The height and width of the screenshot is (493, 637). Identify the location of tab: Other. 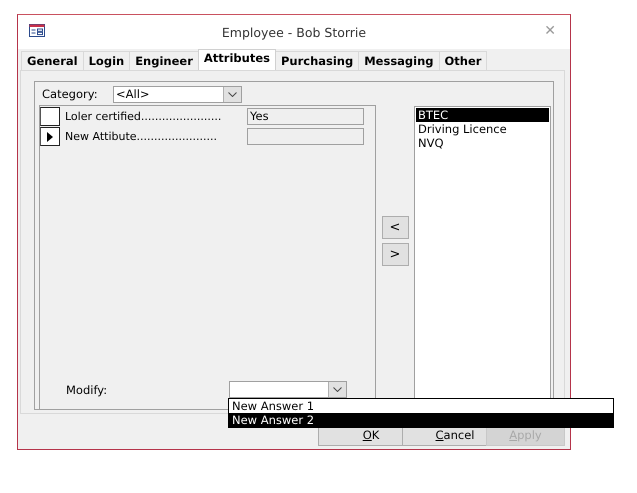
(463, 60).